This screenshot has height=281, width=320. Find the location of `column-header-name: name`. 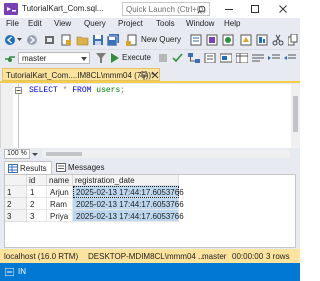

column-header-name: name is located at coordinates (60, 180).